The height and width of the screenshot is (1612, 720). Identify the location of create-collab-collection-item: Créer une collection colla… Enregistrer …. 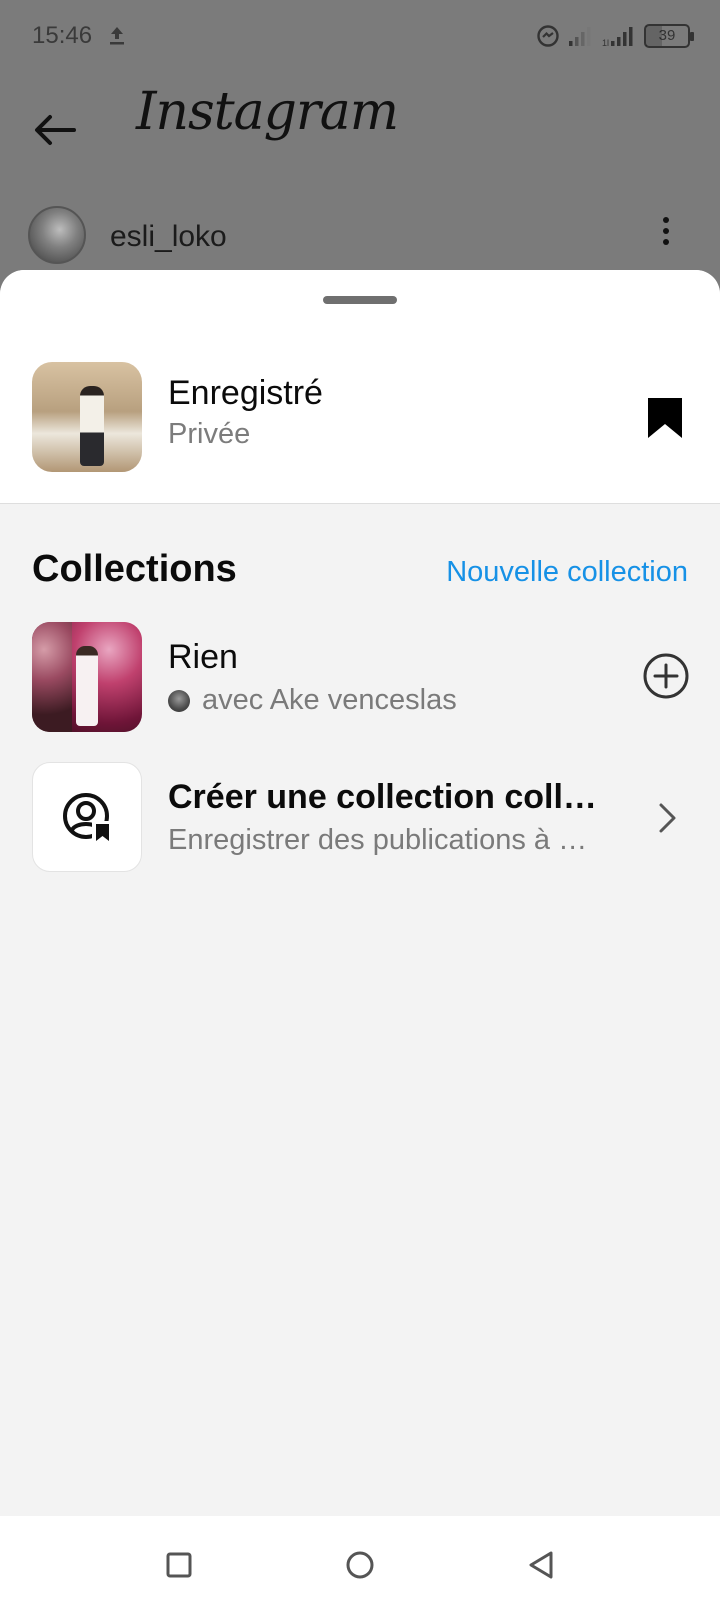
(360, 832).